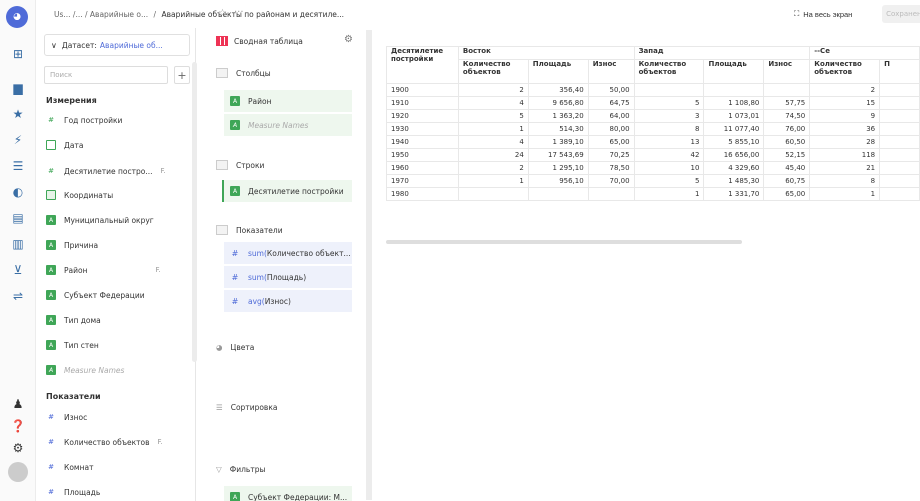 The width and height of the screenshot is (920, 501). I want to click on add-field-button: +, so click(182, 75).